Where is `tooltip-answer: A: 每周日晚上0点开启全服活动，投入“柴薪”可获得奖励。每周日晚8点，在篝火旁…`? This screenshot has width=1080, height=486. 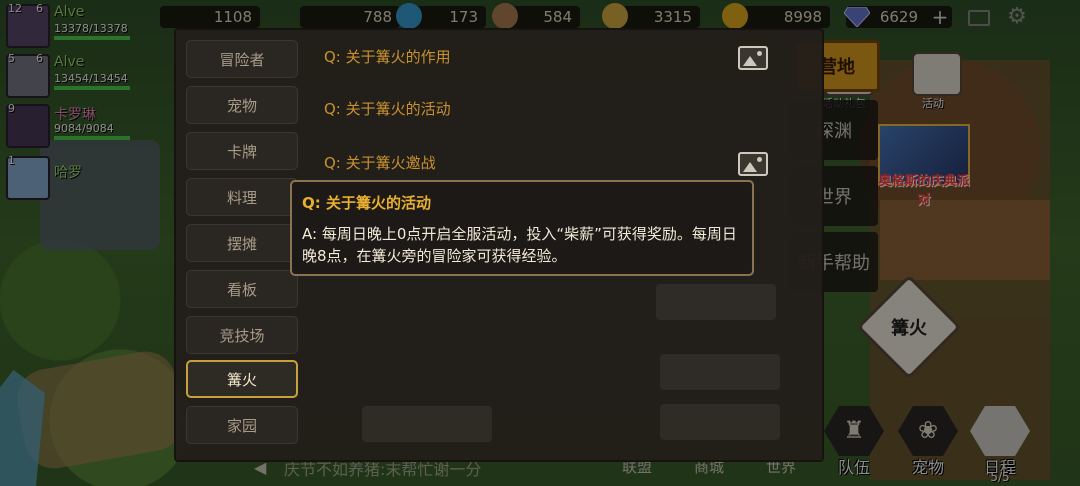 tooltip-answer: A: 每周日晚上0点开启全服活动，投入“柴薪”可获得奖励。每周日晚8点，在篝火旁… is located at coordinates (519, 245).